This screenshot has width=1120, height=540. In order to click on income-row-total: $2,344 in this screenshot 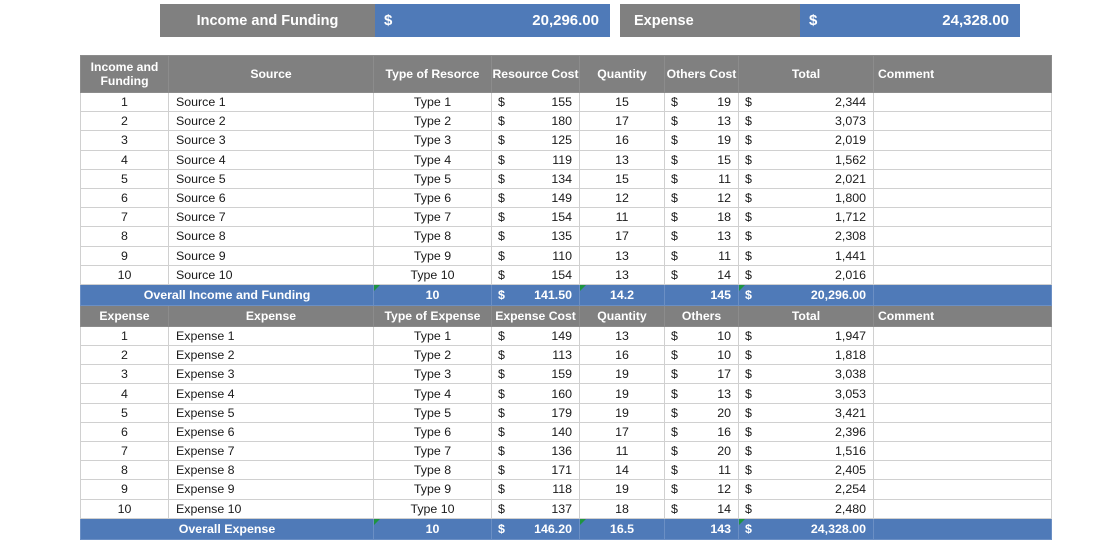, I will do `click(806, 102)`.